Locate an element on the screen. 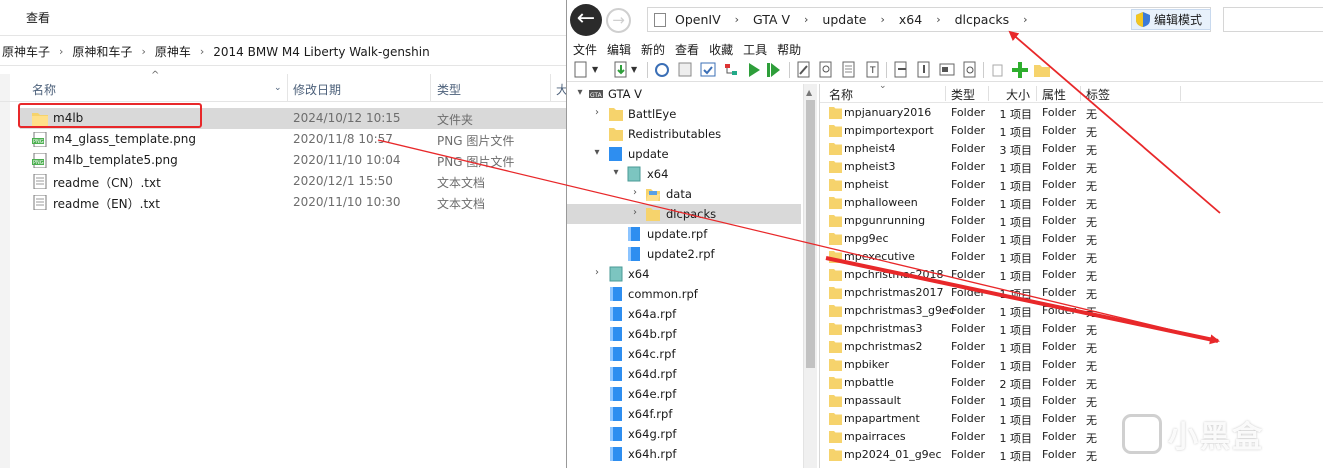 This screenshot has width=1323, height=468. list-item: mpchristmas2018 Folder 1 项目 Folder 无 is located at coordinates (1071, 275).